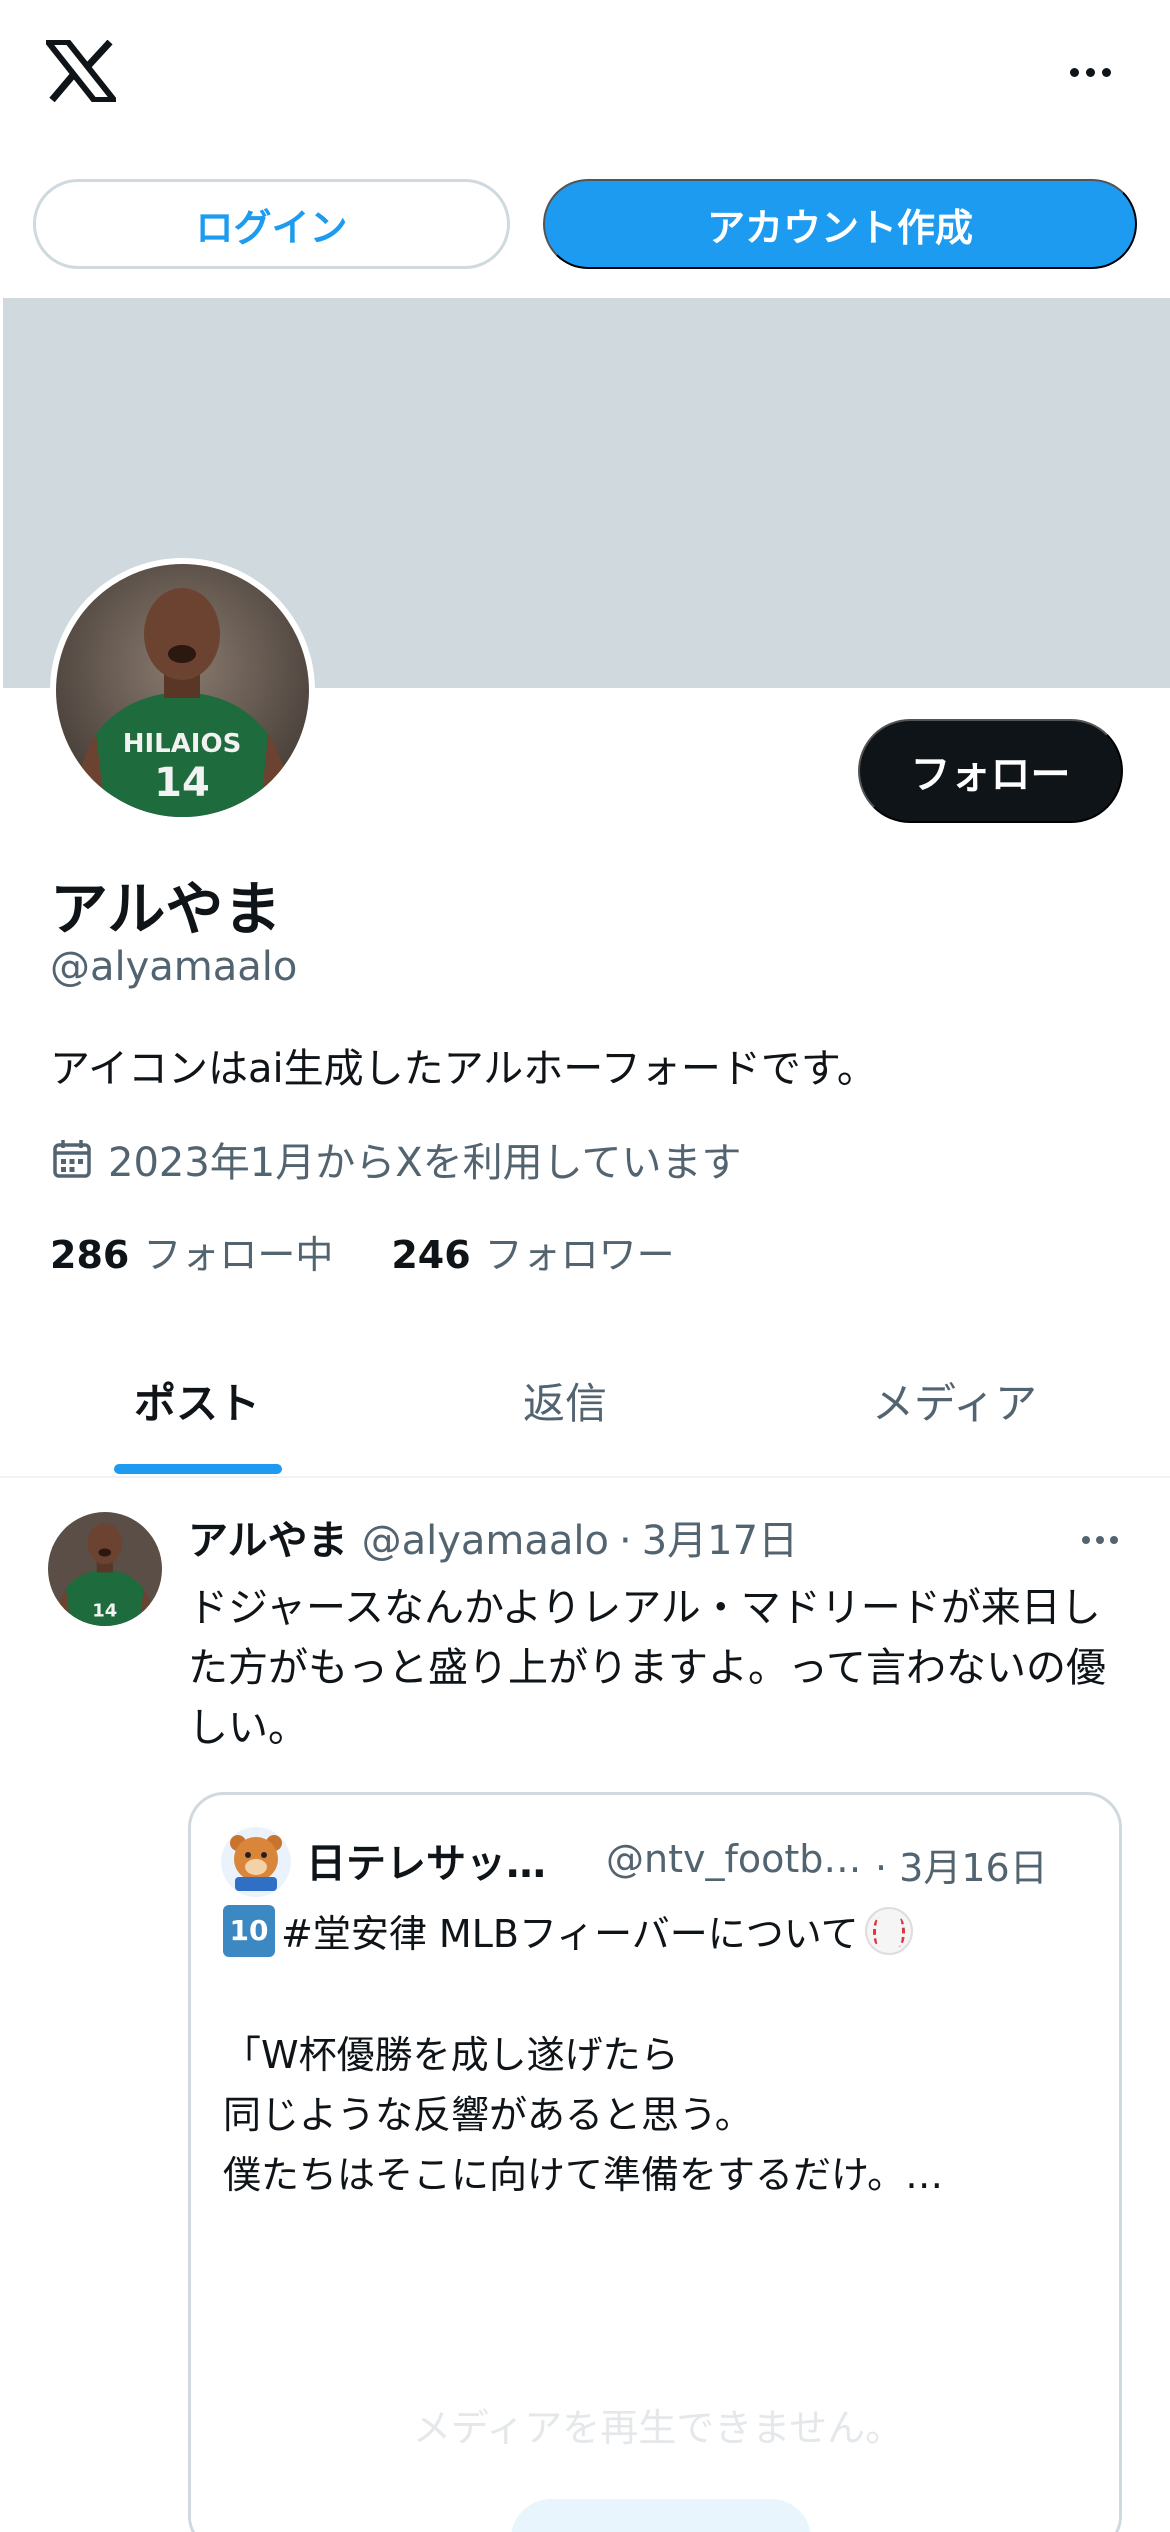 The image size is (1170, 2532). Describe the element at coordinates (580, 1251) in the screenshot. I see `followers-label: フォロワー` at that location.